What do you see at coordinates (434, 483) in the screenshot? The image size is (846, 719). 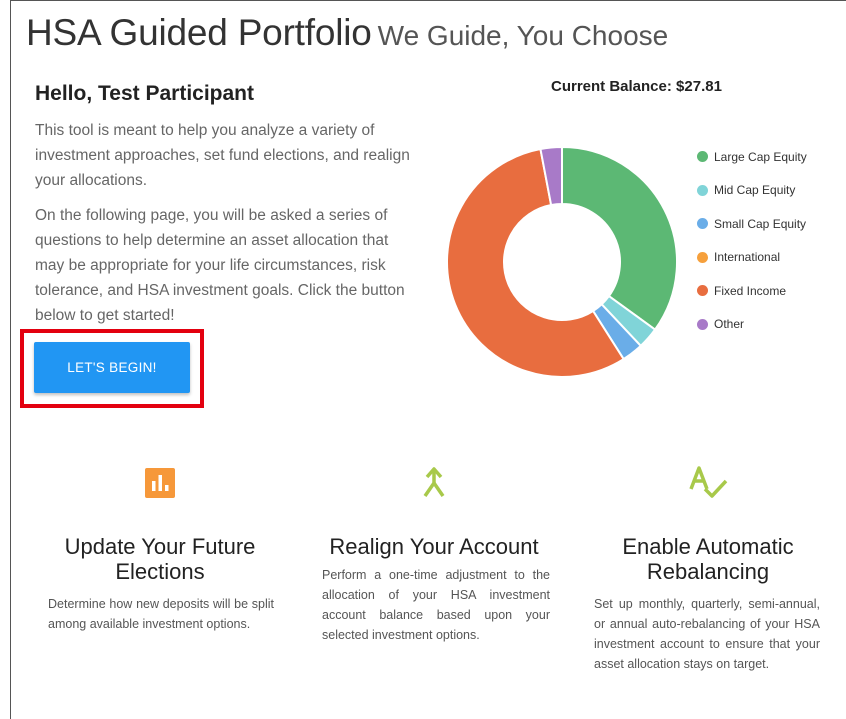 I see `merge-arrow-icon` at bounding box center [434, 483].